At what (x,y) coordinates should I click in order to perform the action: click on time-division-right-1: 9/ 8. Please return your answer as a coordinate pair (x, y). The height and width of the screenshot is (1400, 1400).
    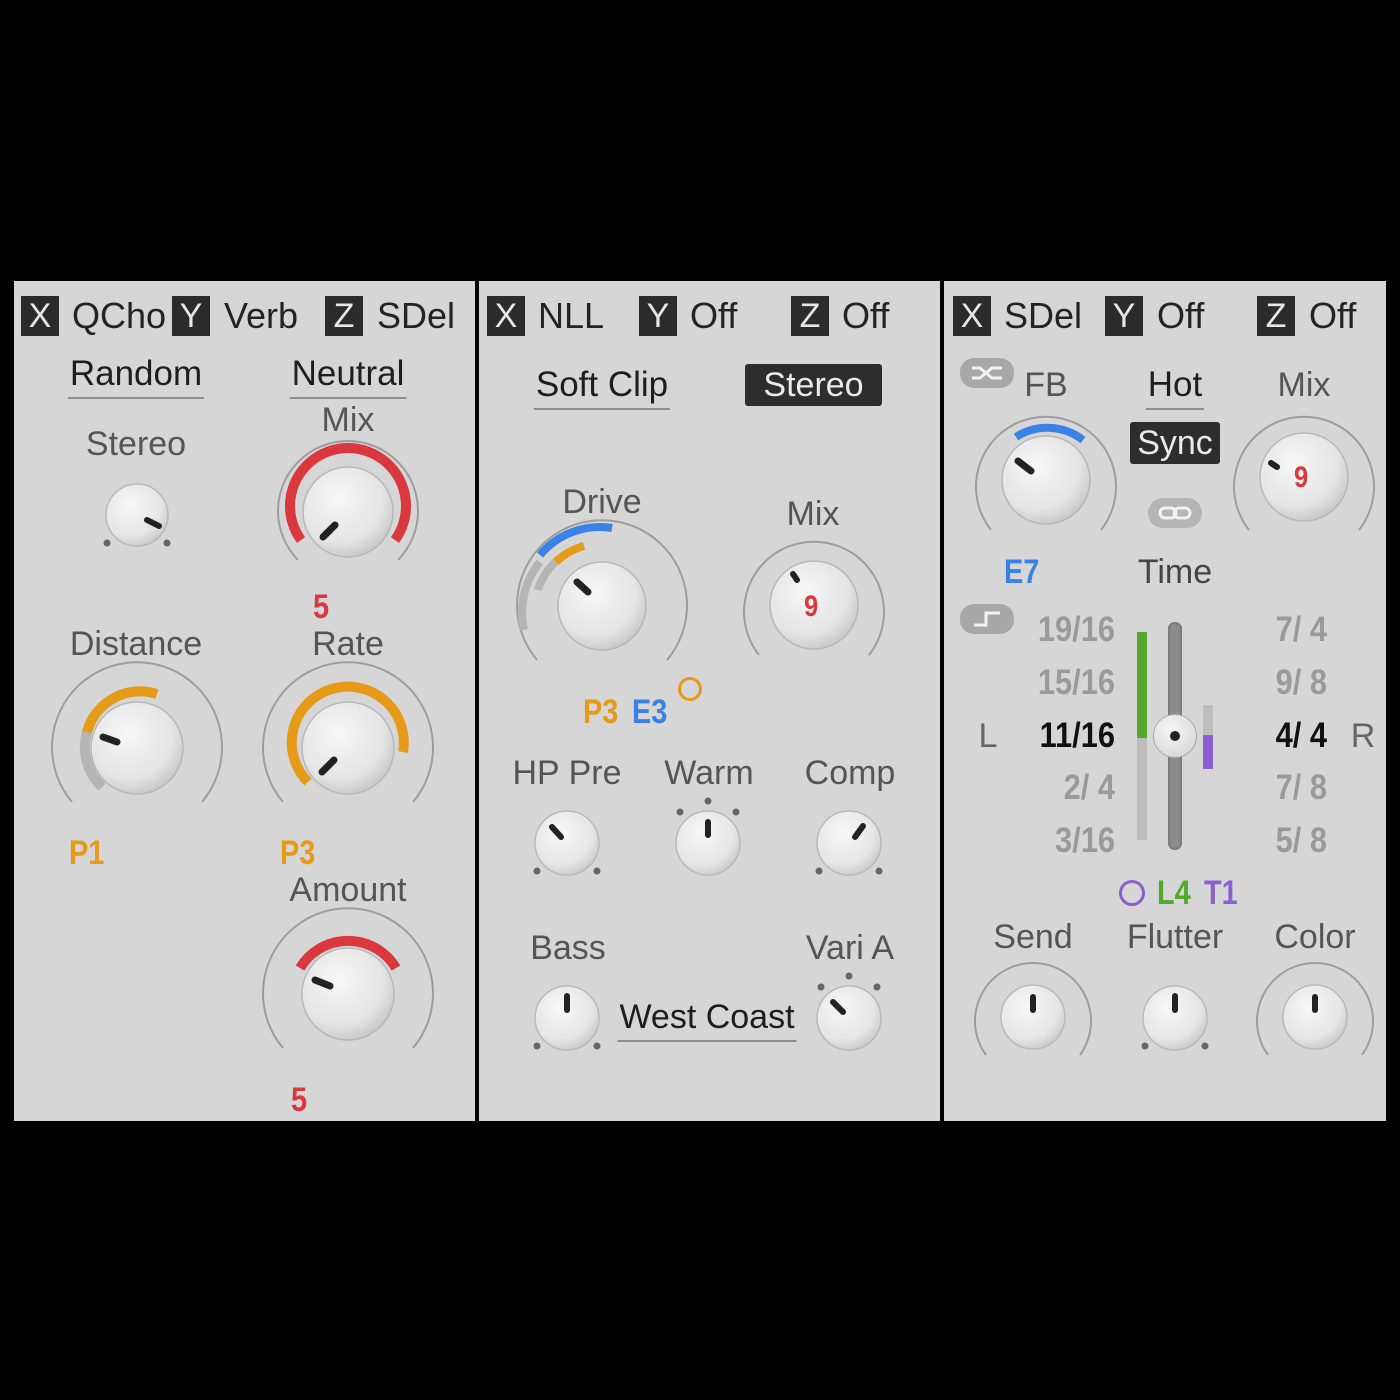
    Looking at the image, I should click on (1277, 683).